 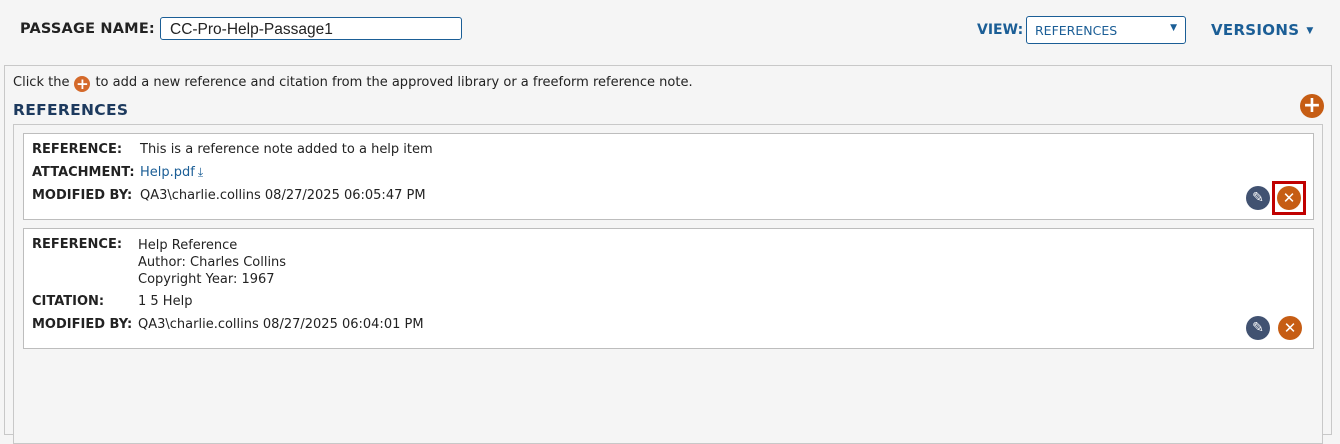 What do you see at coordinates (1076, 30) in the screenshot?
I see `view-select-value: REFERENCES` at bounding box center [1076, 30].